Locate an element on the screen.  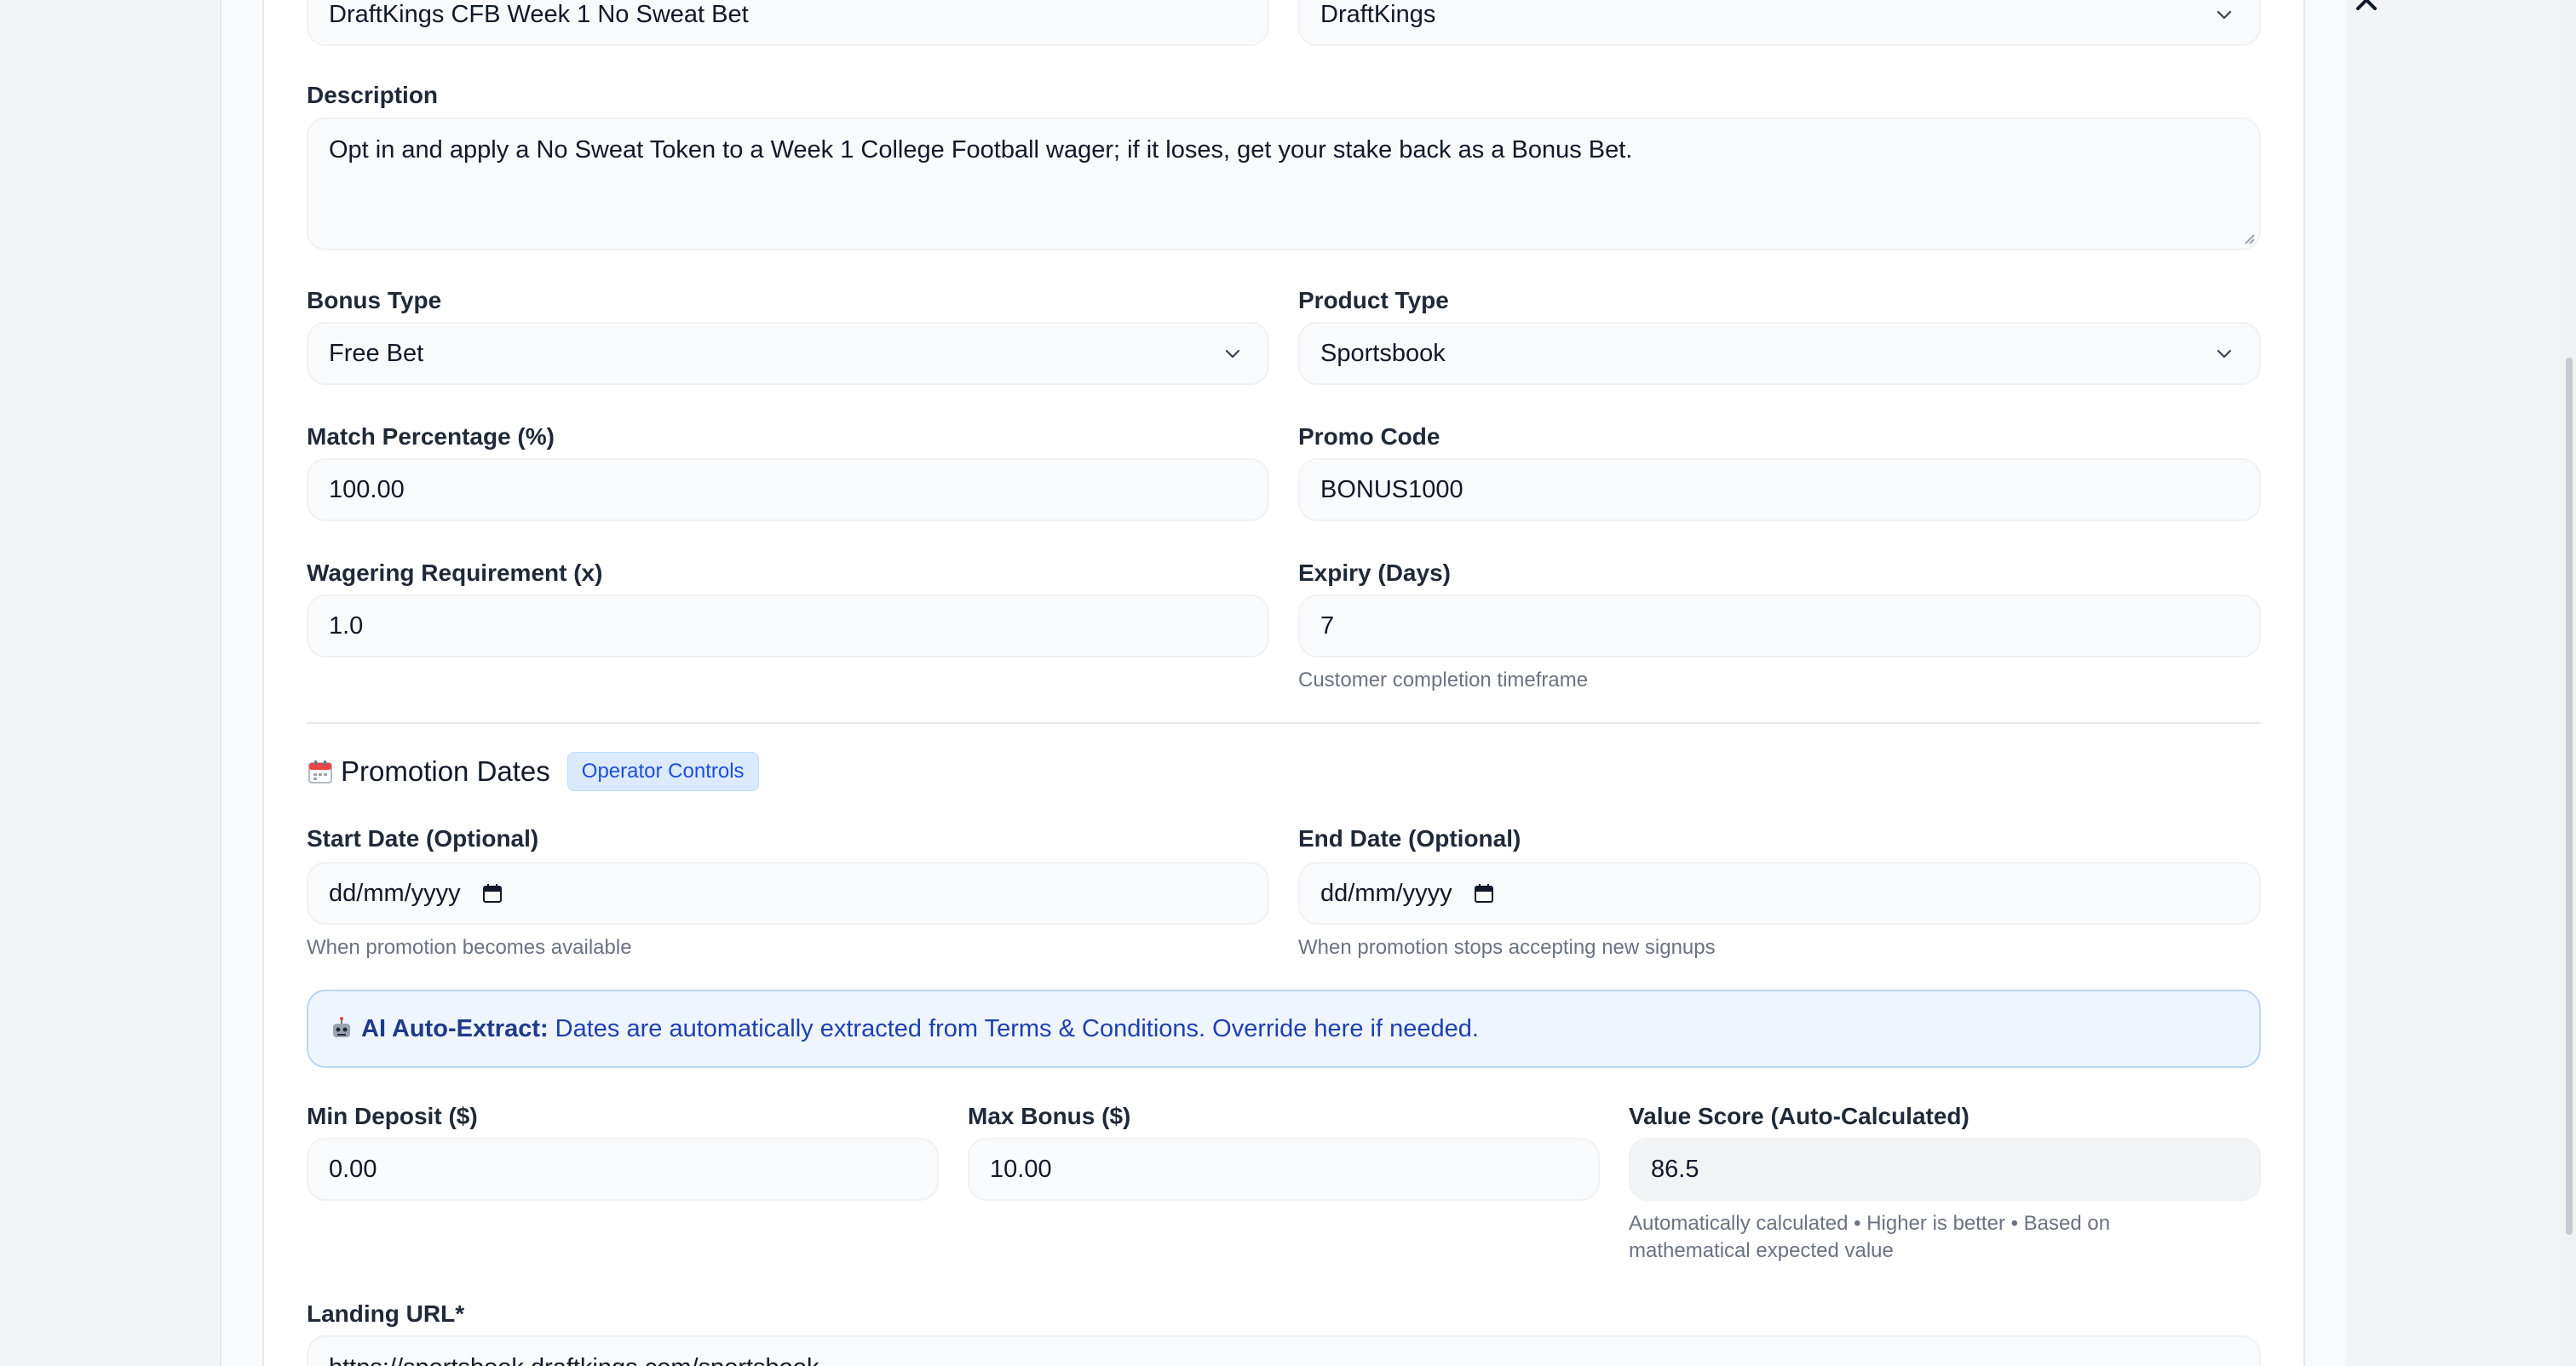
promo-code-label: Promo Code is located at coordinates (1369, 436).